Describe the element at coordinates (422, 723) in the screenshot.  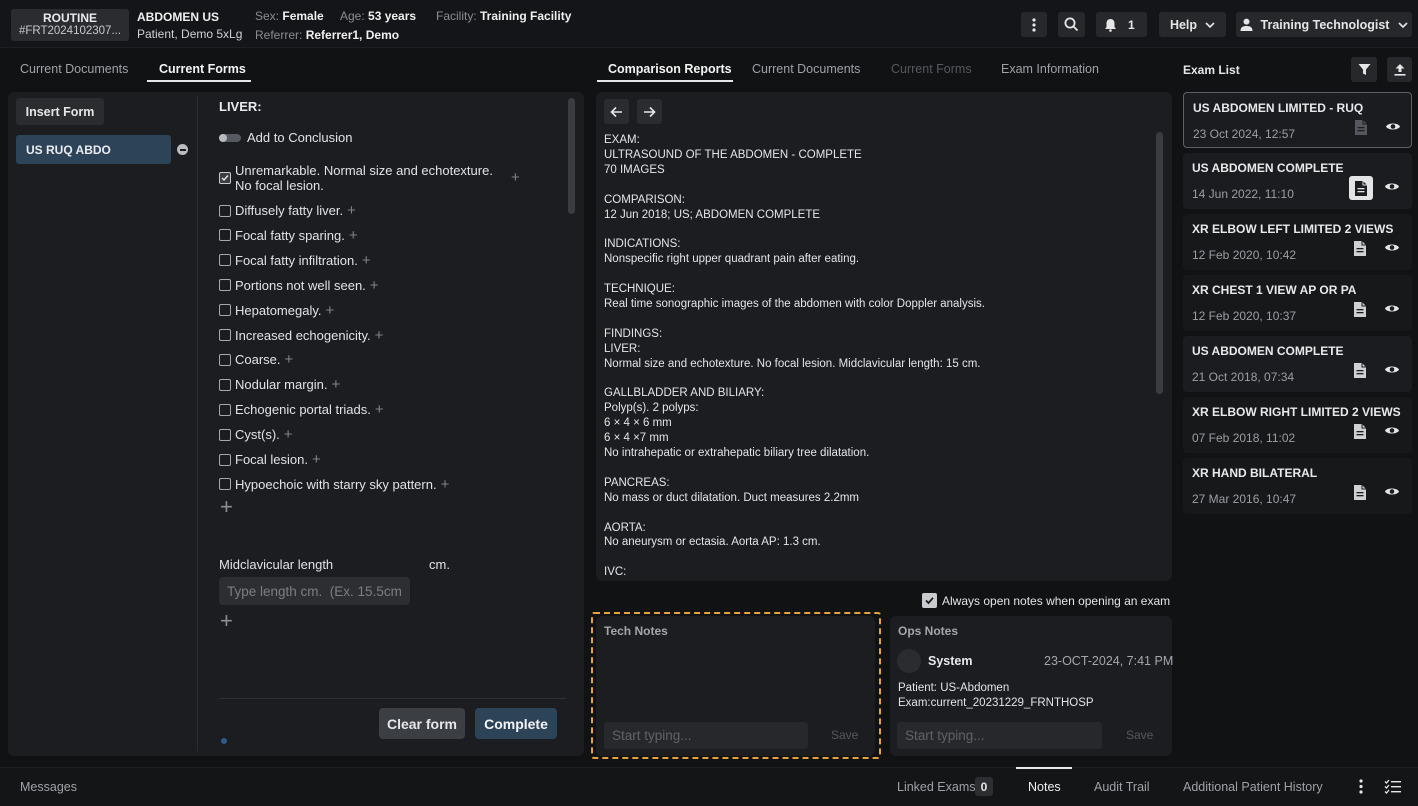
I see `clear-form-button: Clear form` at that location.